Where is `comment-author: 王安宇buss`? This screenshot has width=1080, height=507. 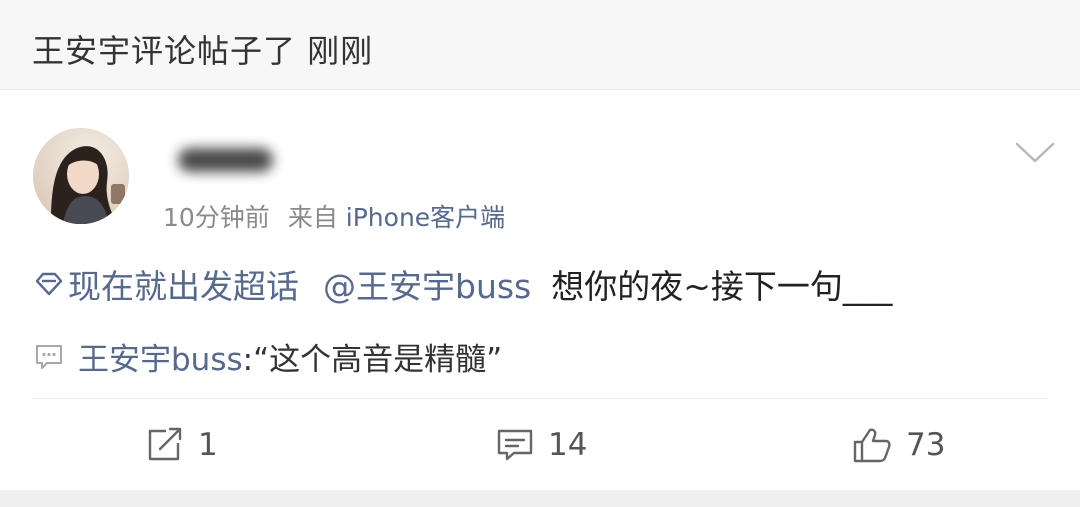 comment-author: 王安宇buss is located at coordinates (160, 356).